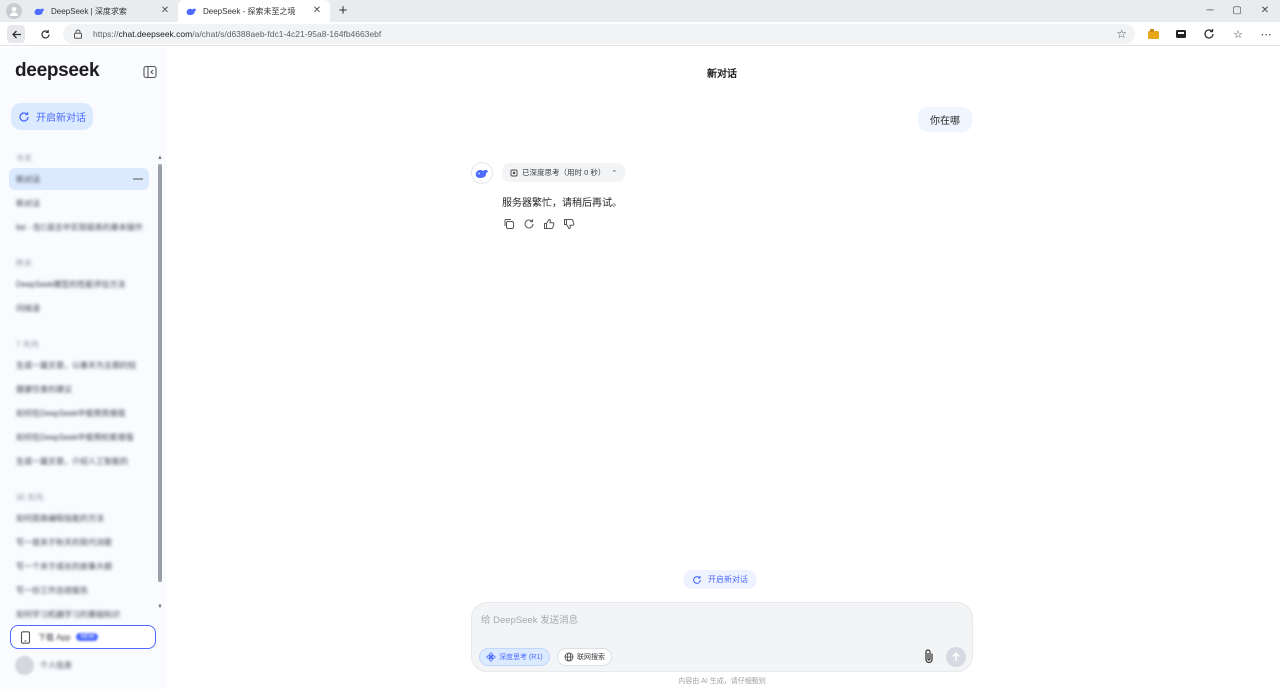 The width and height of the screenshot is (1280, 689). What do you see at coordinates (79, 203) in the screenshot?
I see `history-item: 新对话` at bounding box center [79, 203].